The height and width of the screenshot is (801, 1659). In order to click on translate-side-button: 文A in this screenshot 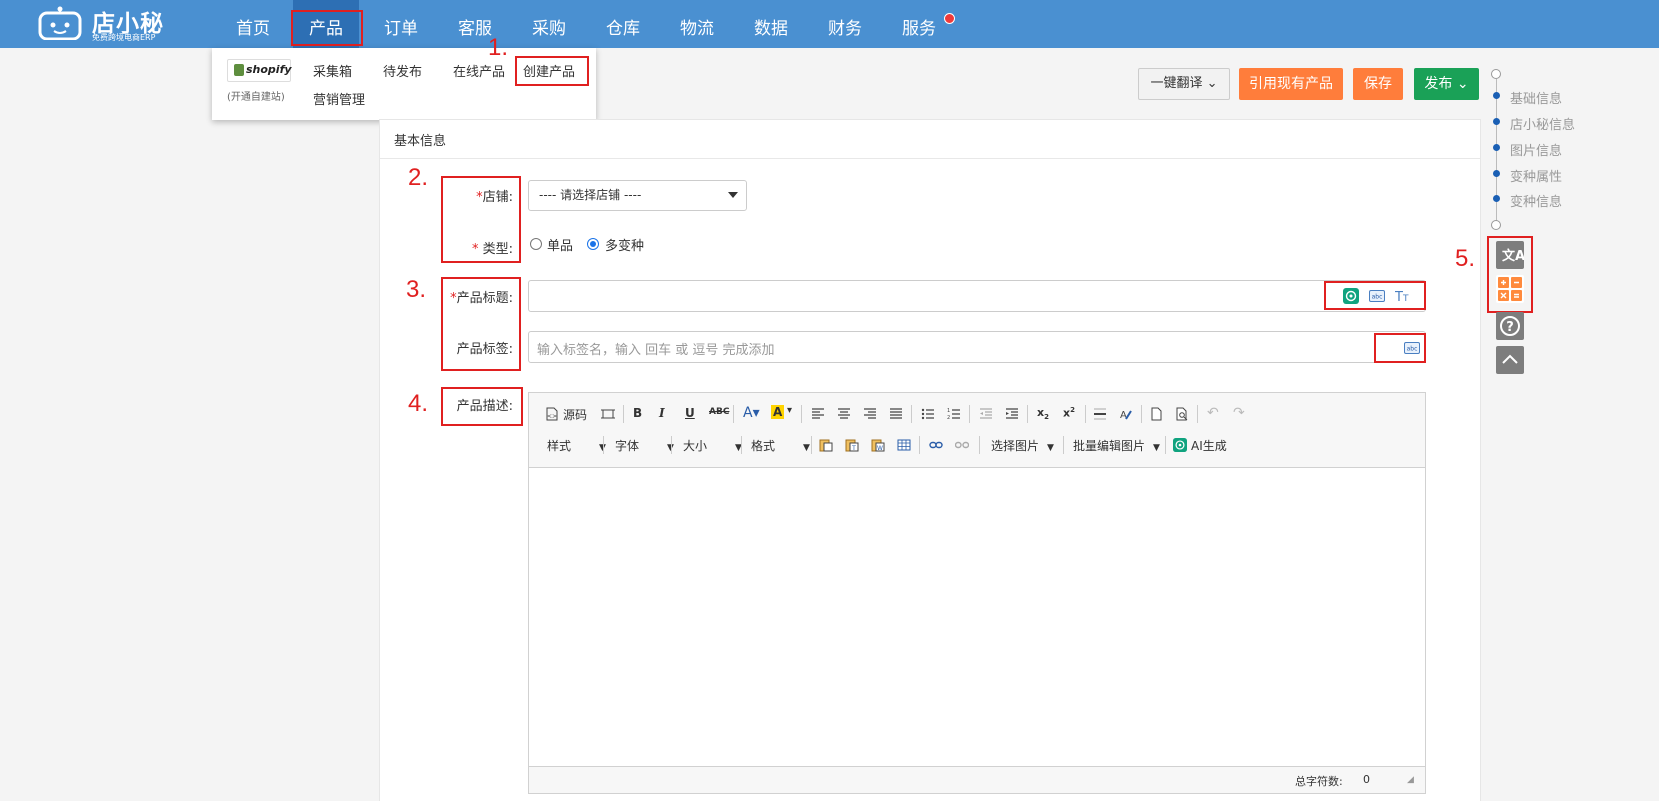, I will do `click(1510, 255)`.